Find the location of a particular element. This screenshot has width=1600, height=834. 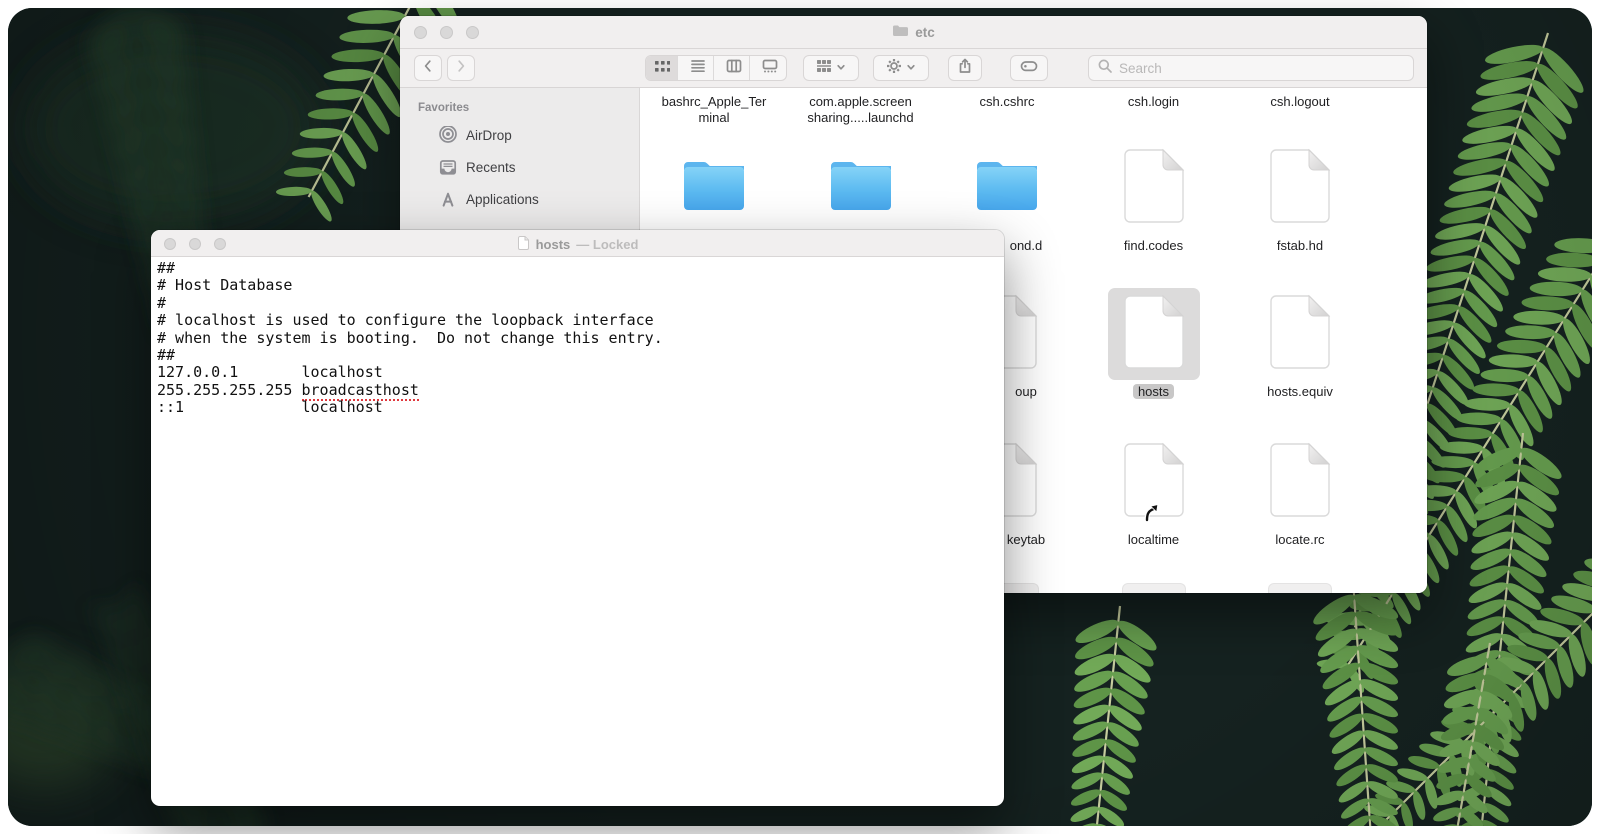

gallery-icon is located at coordinates (770, 68).